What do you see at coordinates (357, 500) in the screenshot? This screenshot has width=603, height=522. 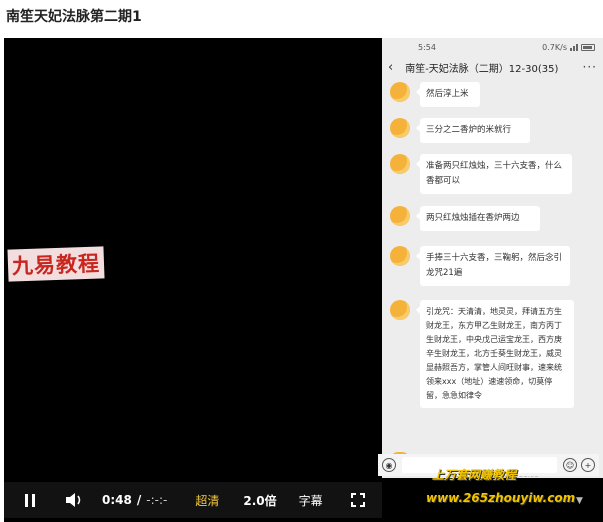 I see `fullscreen-icon` at bounding box center [357, 500].